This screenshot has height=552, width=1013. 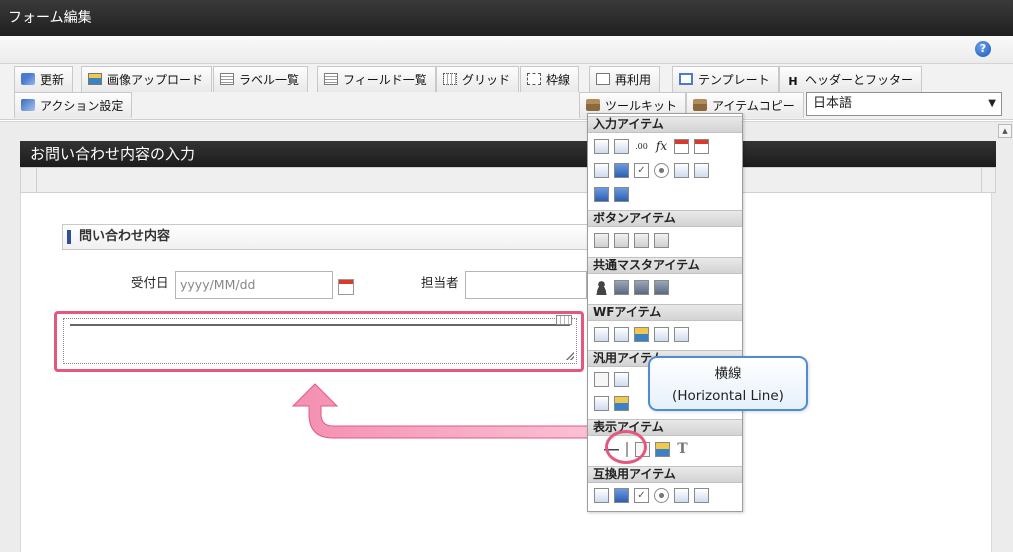 I want to click on palette-section-input: 入力アイテム, so click(x=665, y=124).